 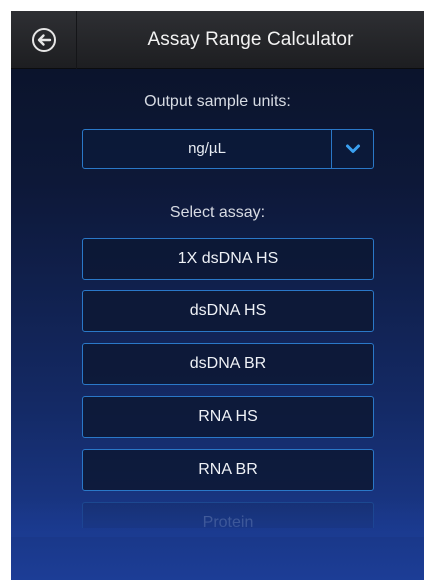 I want to click on assay-button-protein: Protein, so click(x=228, y=515).